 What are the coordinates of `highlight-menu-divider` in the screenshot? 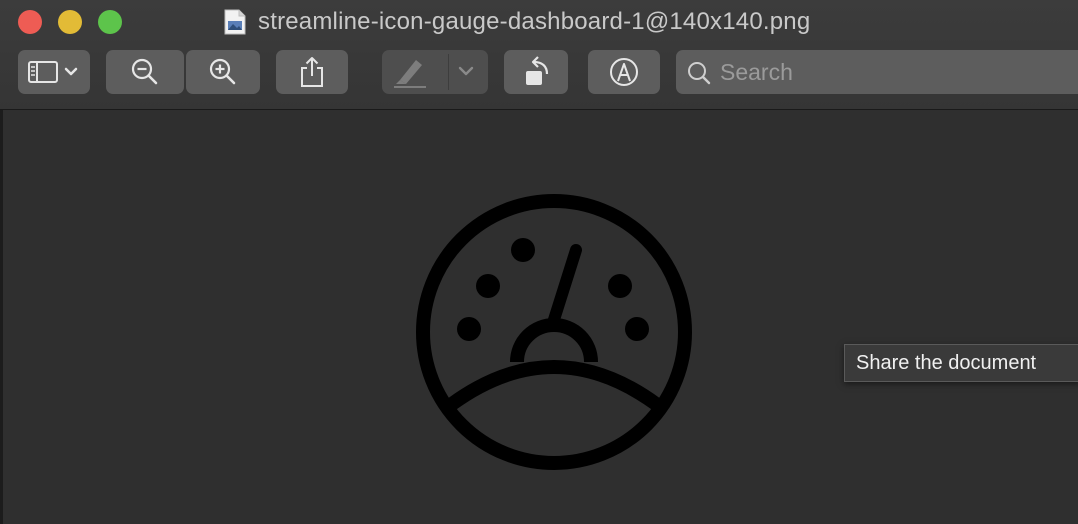 It's located at (448, 72).